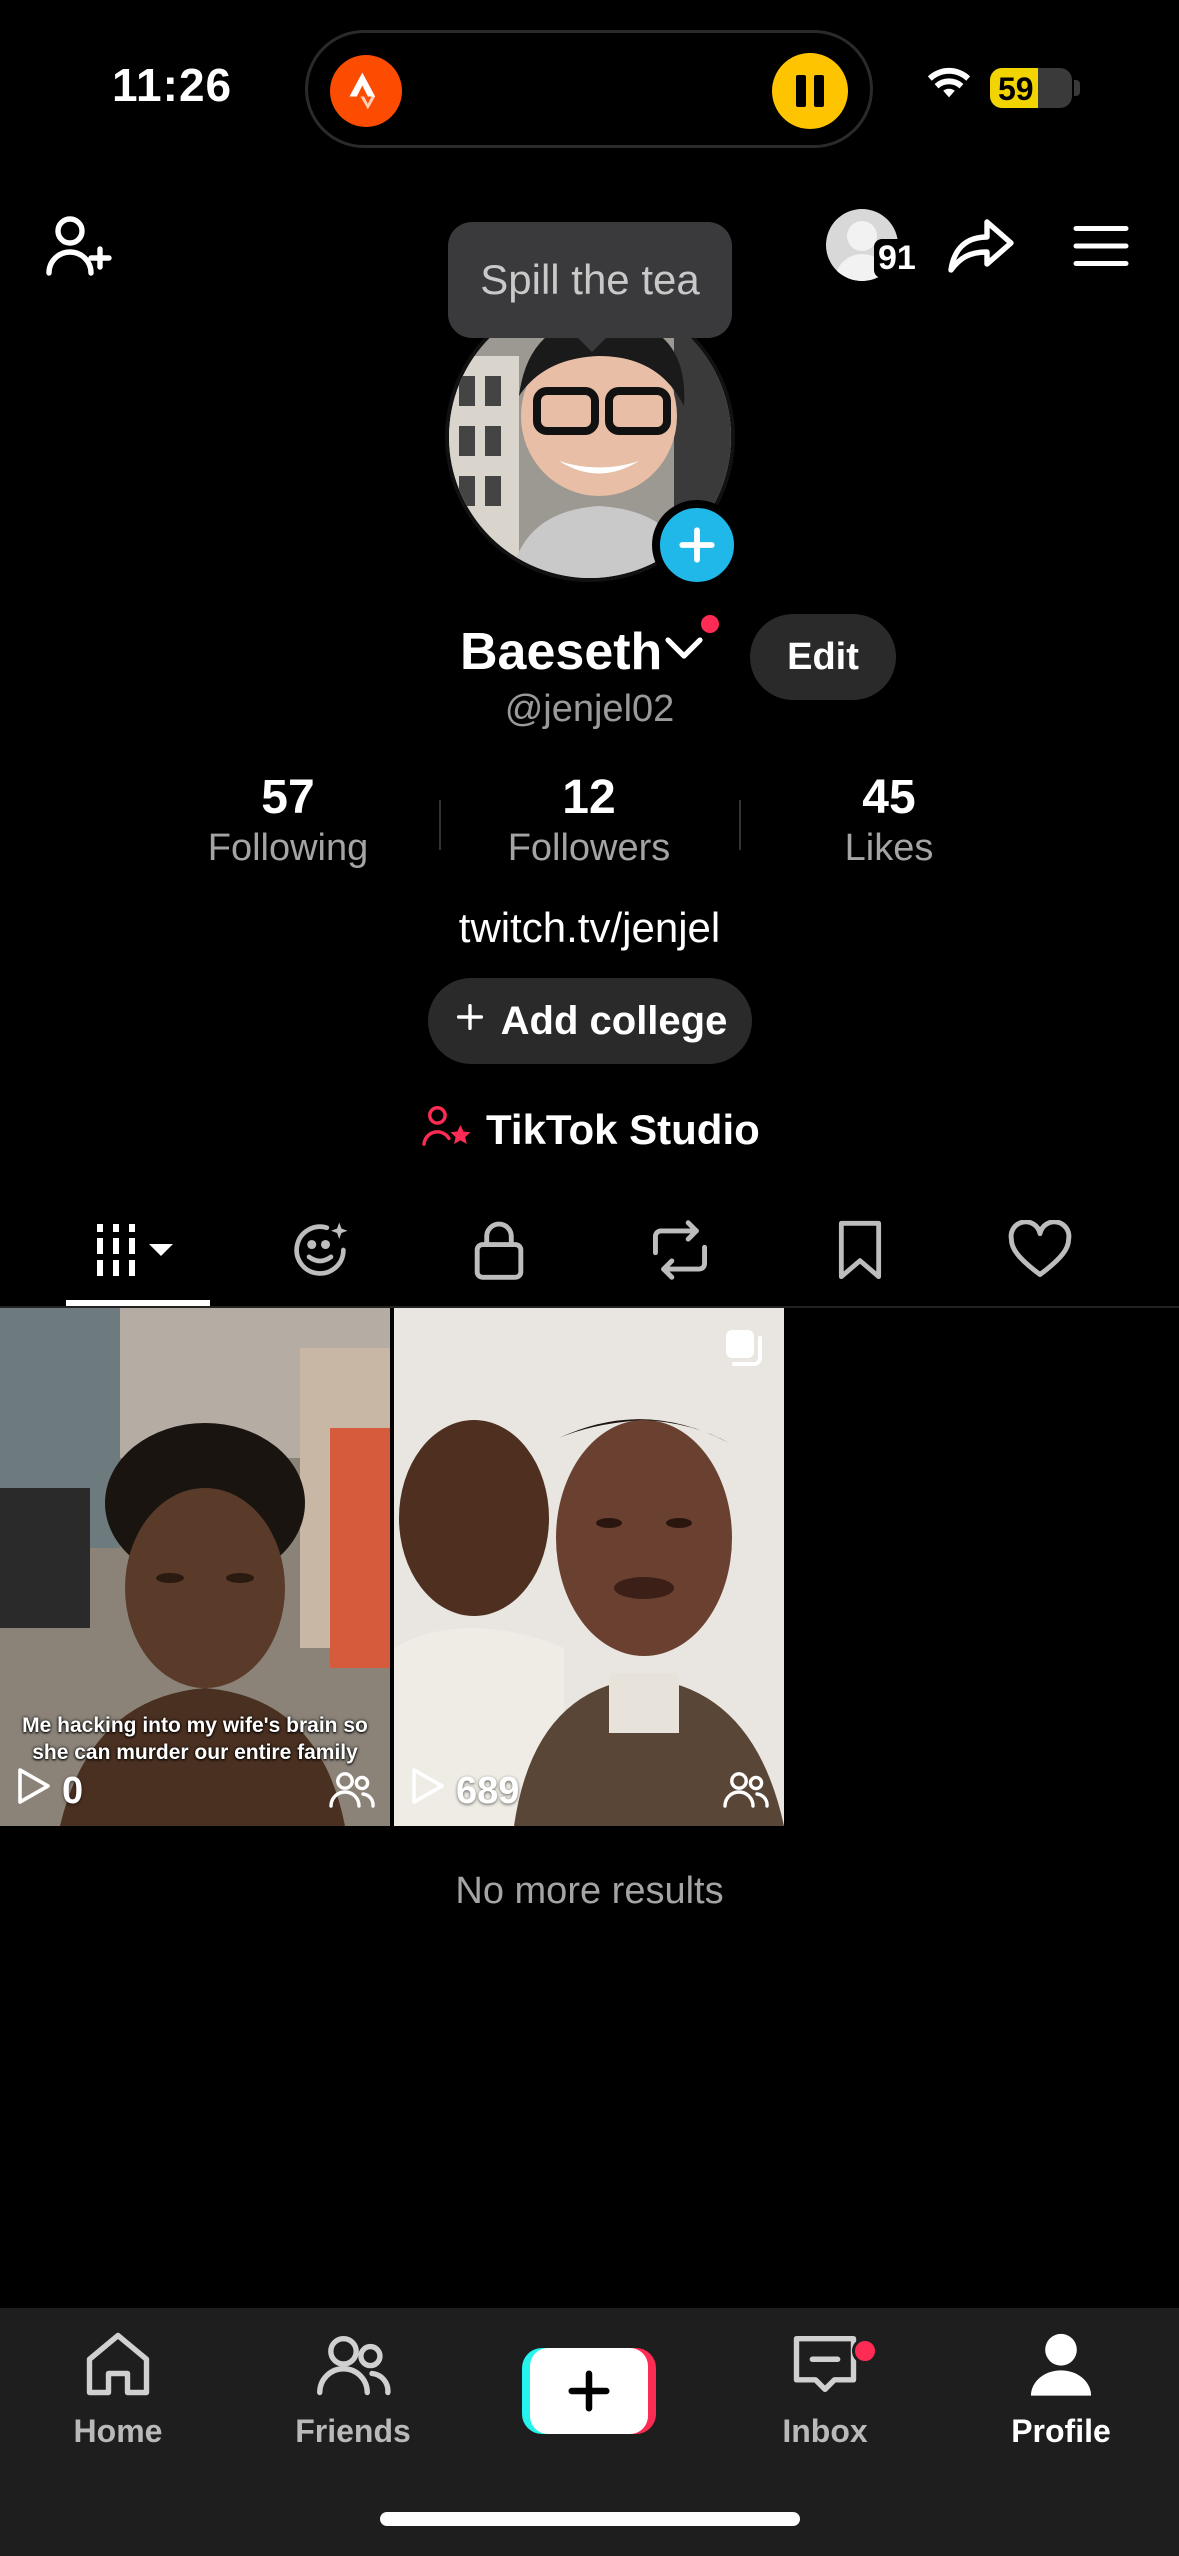 This screenshot has width=1179, height=2556. Describe the element at coordinates (172, 85) in the screenshot. I see `status-time: 11:26` at that location.